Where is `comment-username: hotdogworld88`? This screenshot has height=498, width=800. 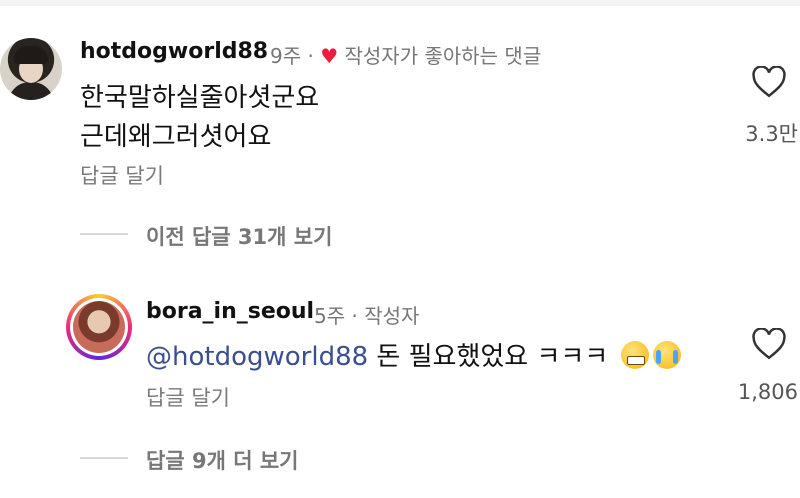
comment-username: hotdogworld88 is located at coordinates (174, 51).